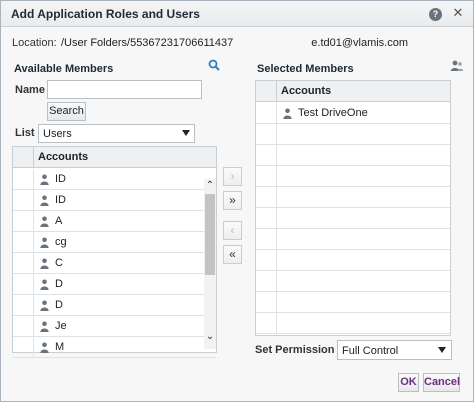 Image resolution: width=474 pixels, height=402 pixels. What do you see at coordinates (370, 351) in the screenshot?
I see `permission-select-value: Full Control` at bounding box center [370, 351].